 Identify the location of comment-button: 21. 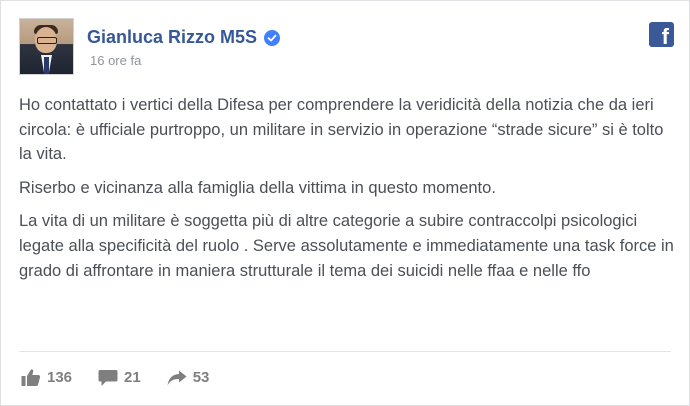
(119, 378).